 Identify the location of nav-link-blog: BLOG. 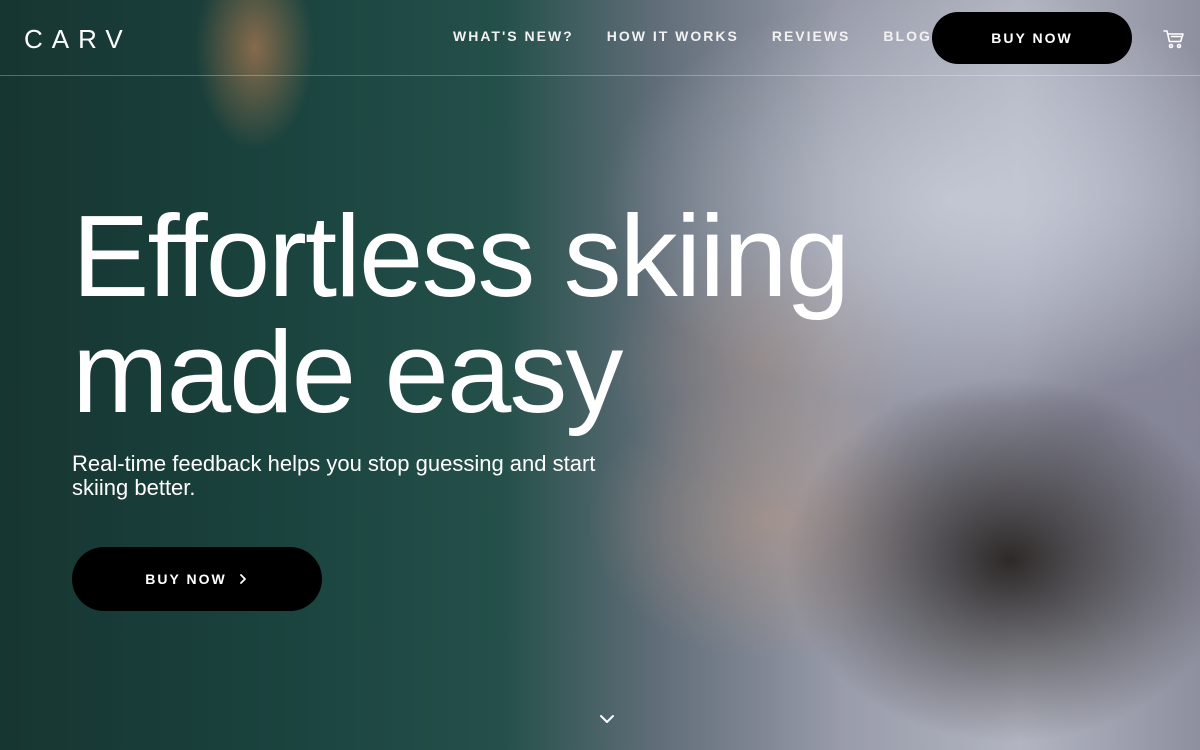
(907, 36).